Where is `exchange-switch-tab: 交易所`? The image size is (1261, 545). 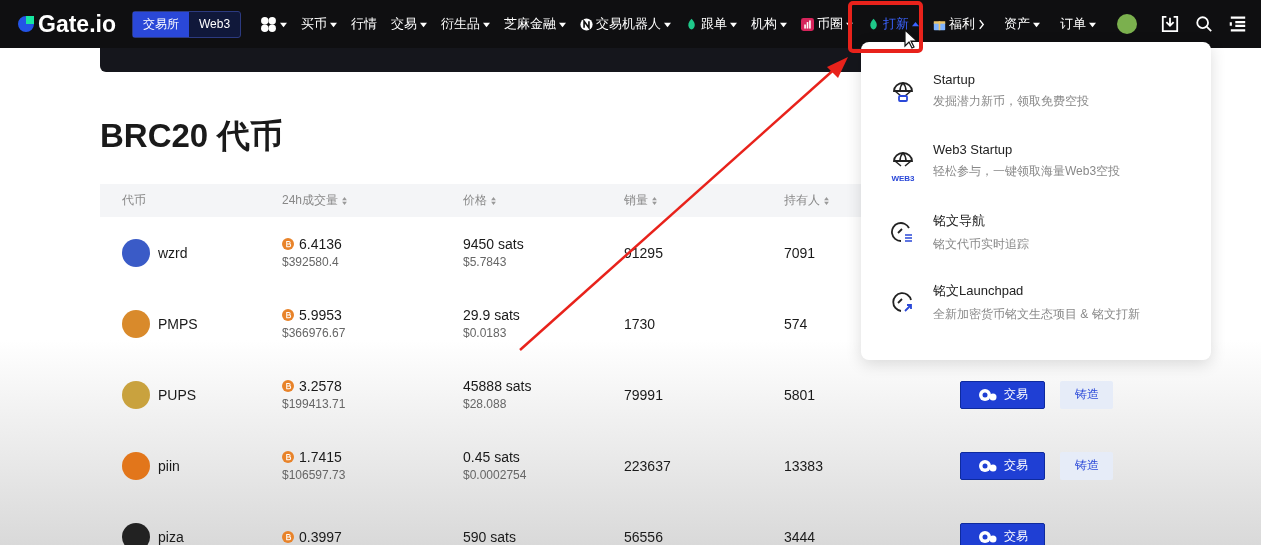
exchange-switch-tab: 交易所 is located at coordinates (160, 24).